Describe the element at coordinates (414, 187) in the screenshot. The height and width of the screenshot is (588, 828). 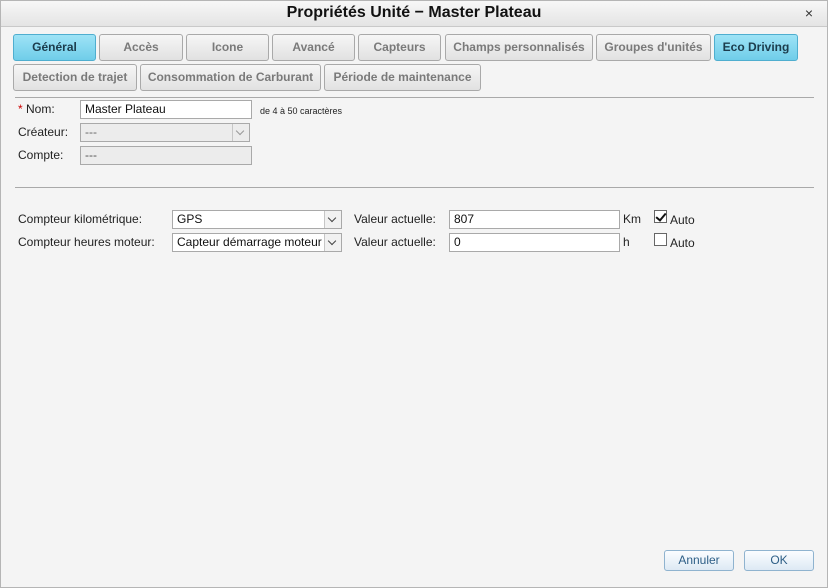
I see `divider-middle` at that location.